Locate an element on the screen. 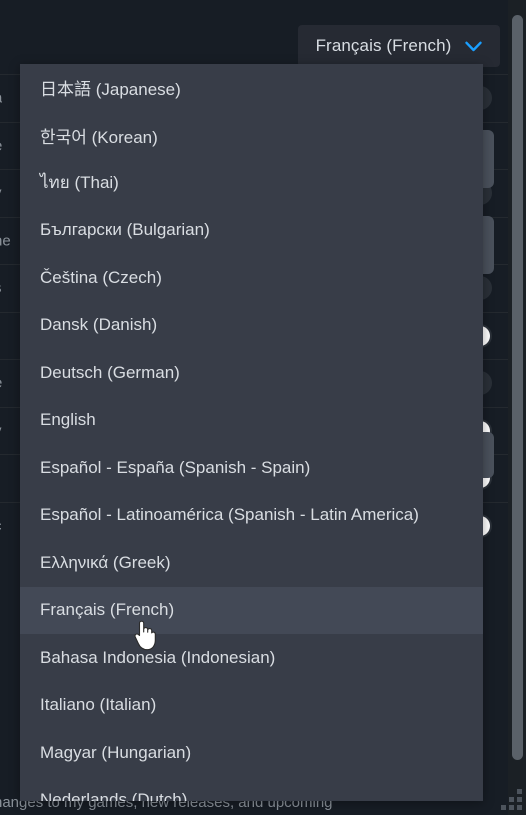 This screenshot has width=526, height=815. settings-row-label: ne is located at coordinates (5, 241).